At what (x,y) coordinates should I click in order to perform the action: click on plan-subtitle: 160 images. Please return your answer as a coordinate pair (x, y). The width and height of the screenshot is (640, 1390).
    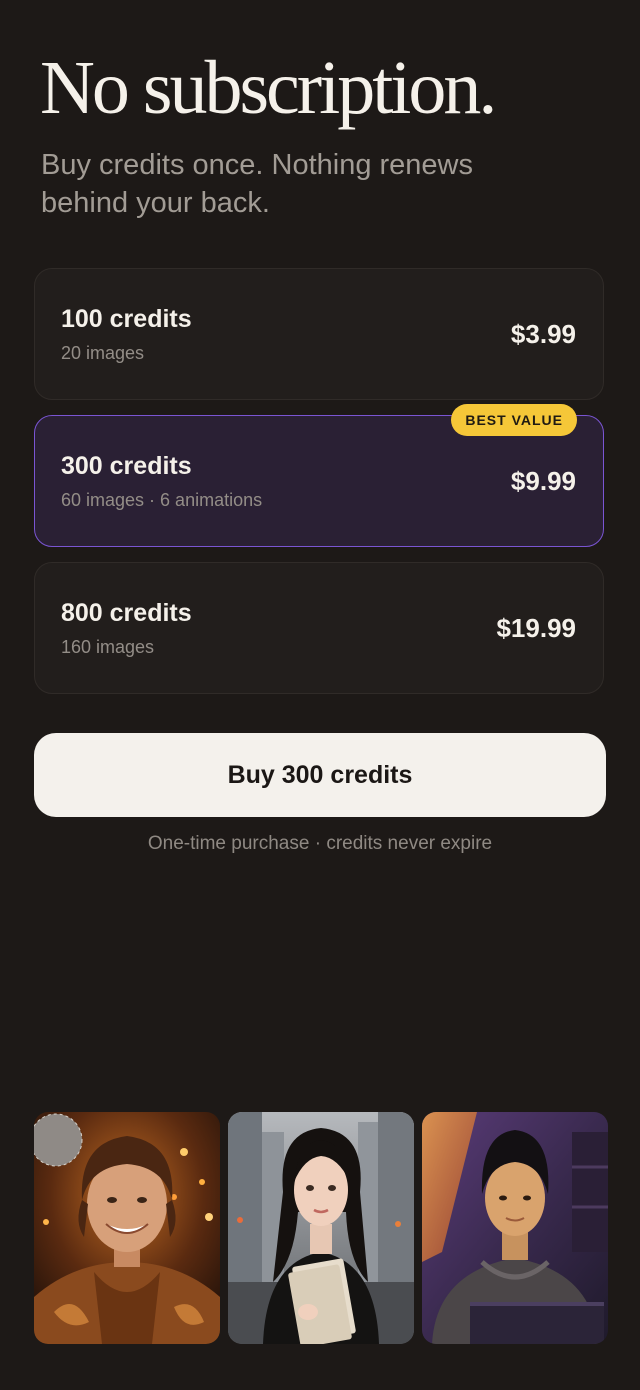
    Looking at the image, I should click on (108, 647).